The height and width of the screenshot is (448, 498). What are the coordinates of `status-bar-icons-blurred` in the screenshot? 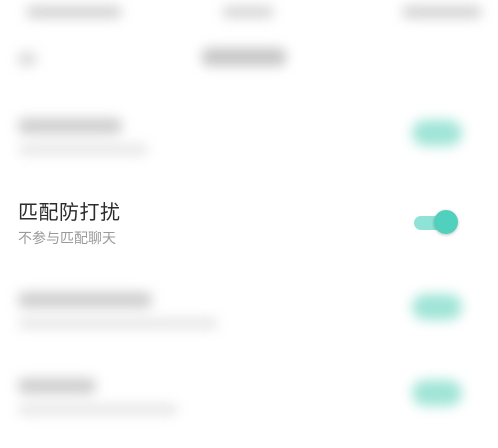 It's located at (442, 12).